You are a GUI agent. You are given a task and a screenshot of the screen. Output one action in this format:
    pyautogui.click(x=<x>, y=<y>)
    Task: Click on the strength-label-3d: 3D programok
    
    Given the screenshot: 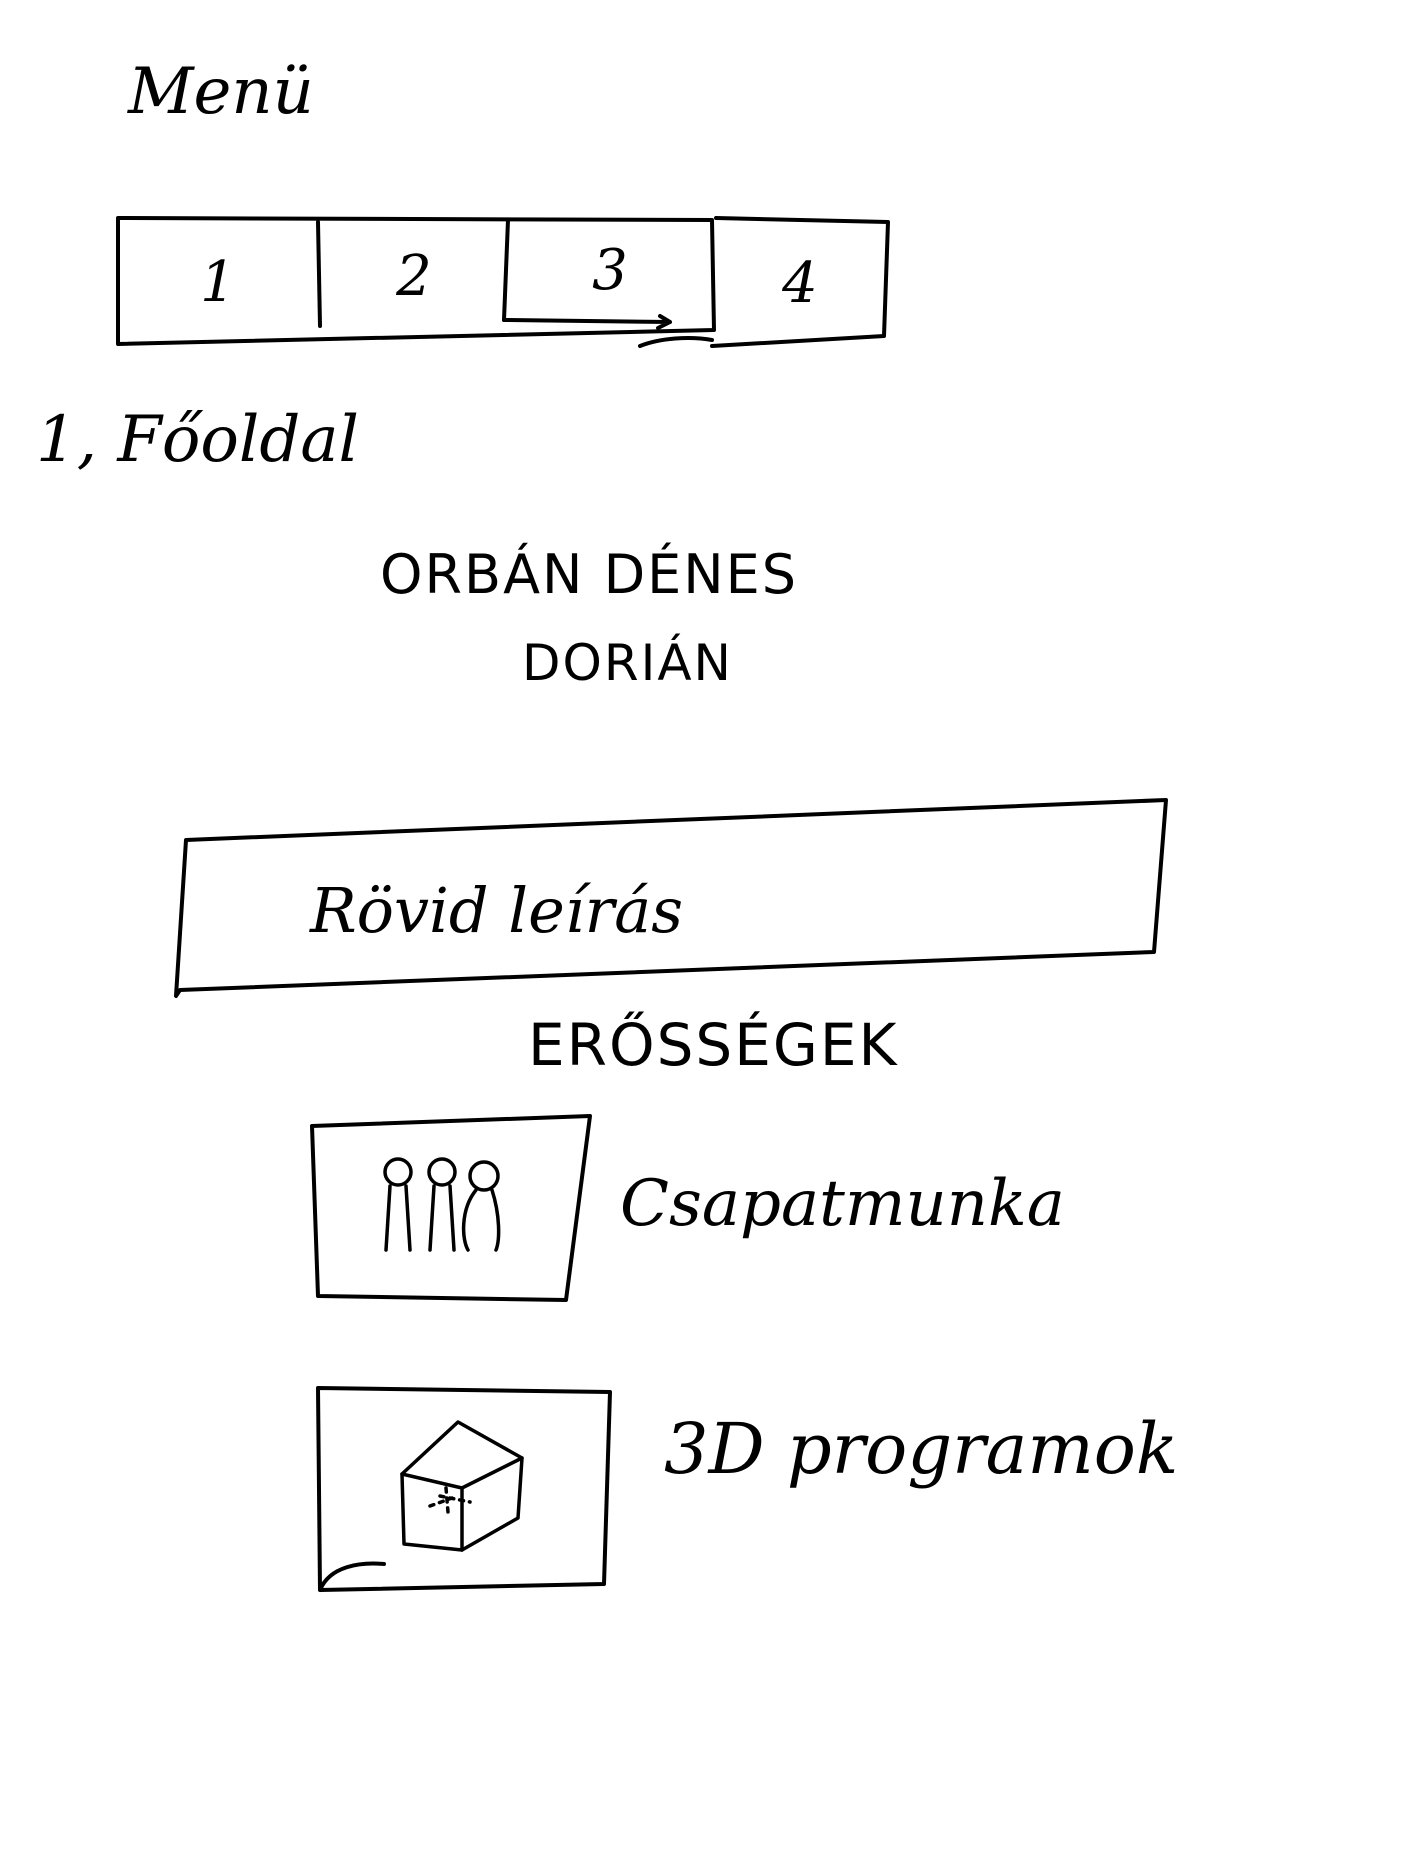 What is the action you would take?
    pyautogui.click(x=921, y=1449)
    